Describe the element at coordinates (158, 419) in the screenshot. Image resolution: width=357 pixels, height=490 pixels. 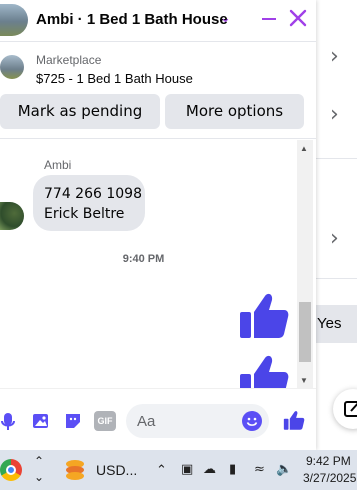
I see `message-composer: GIF` at that location.